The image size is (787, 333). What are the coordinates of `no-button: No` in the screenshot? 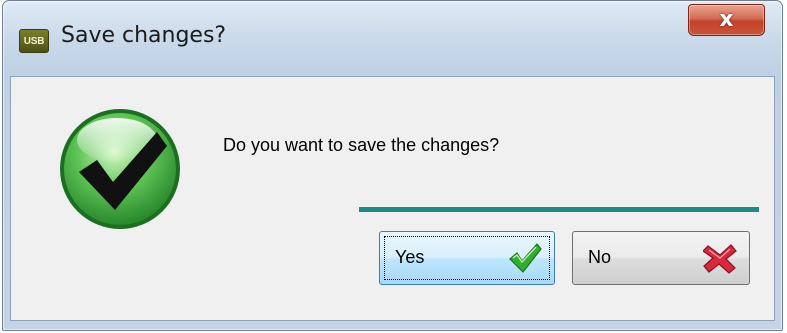 It's located at (661, 258).